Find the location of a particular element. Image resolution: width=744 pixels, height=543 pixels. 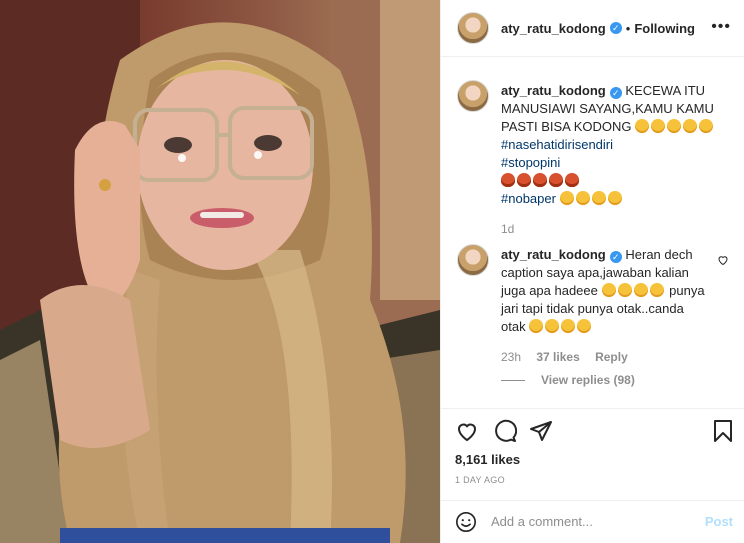

author-avatar is located at coordinates (473, 28).